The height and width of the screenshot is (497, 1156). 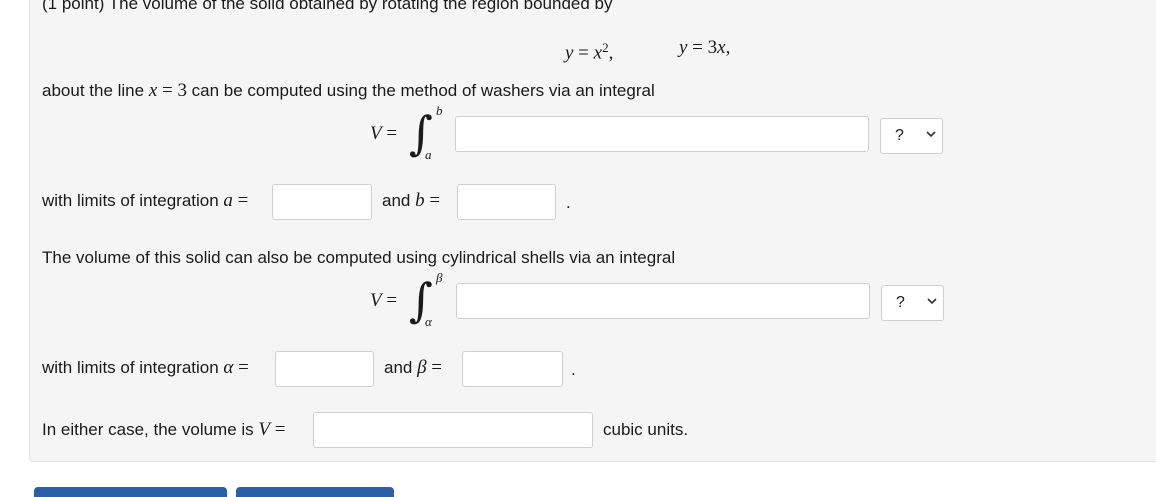 What do you see at coordinates (384, 300) in the screenshot?
I see `shells-volume-label: V =` at bounding box center [384, 300].